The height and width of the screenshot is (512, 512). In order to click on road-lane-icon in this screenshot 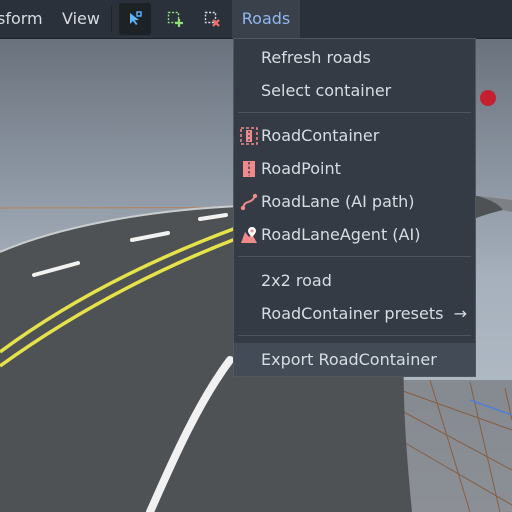, I will do `click(249, 202)`.